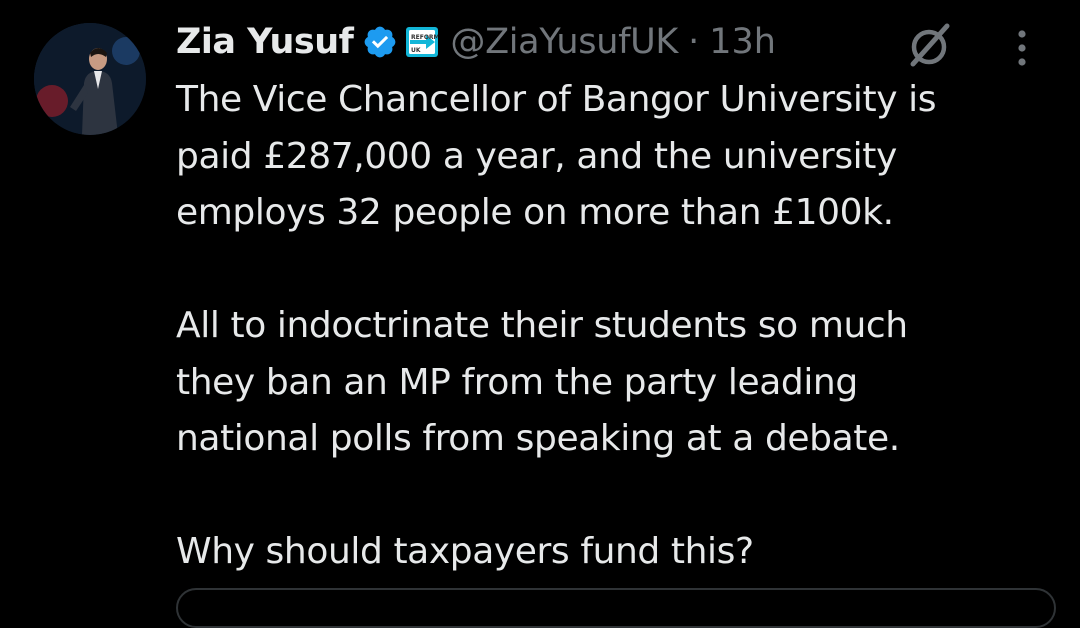 The image size is (1080, 628). I want to click on reform-uk-affiliate-icon: REFORM UK, so click(423, 42).